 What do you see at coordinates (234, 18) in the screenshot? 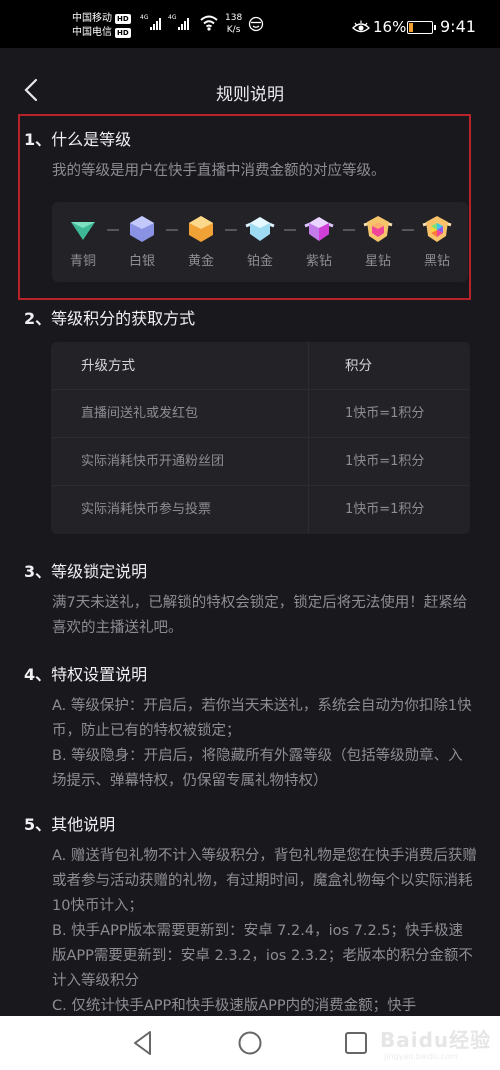
I see `speed-value: 138` at bounding box center [234, 18].